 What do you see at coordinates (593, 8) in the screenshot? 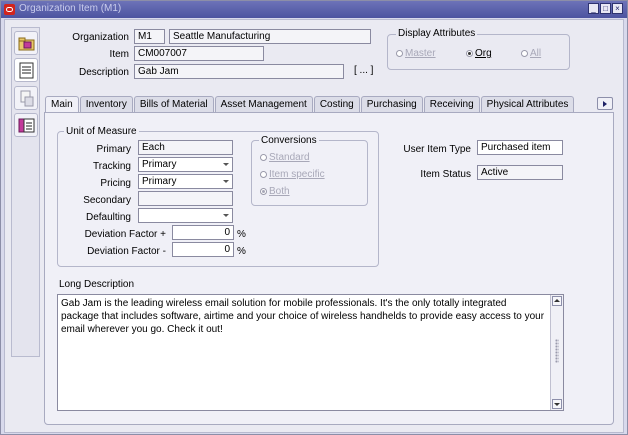
I see `minimize-button: _` at bounding box center [593, 8].